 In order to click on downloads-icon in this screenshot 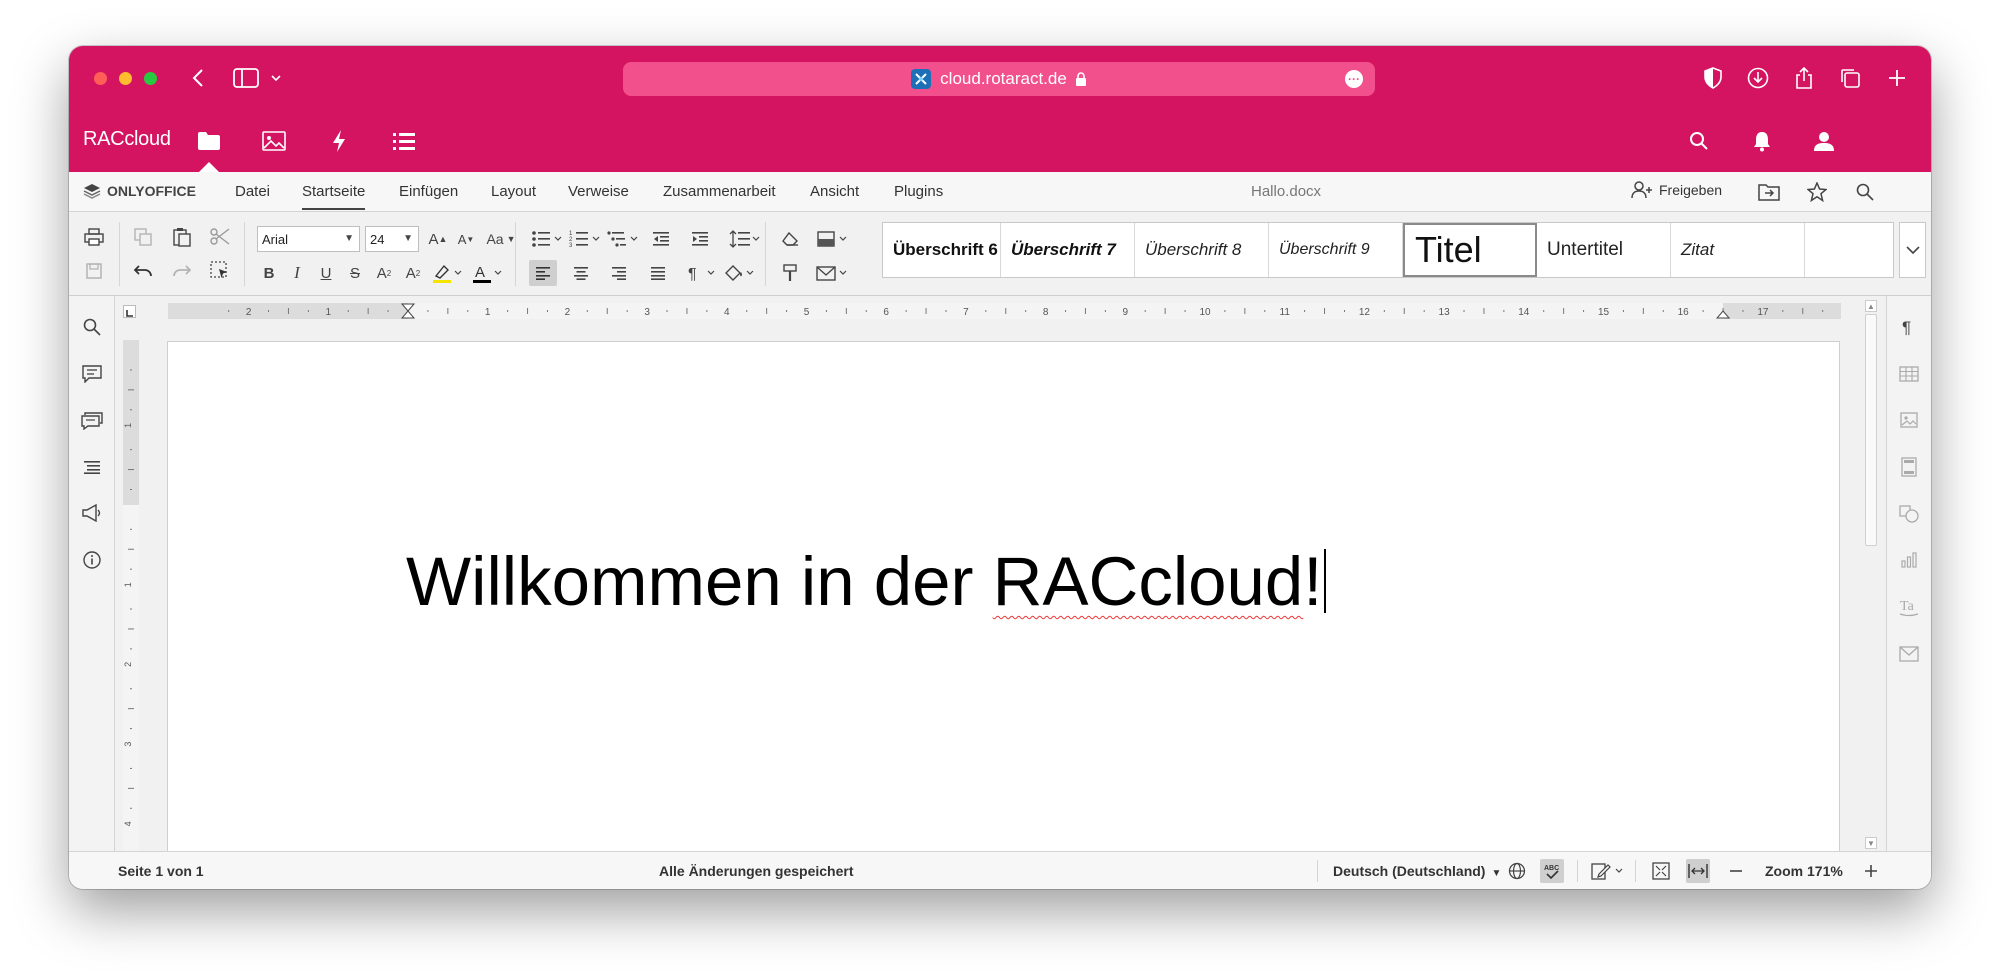, I will do `click(1758, 78)`.